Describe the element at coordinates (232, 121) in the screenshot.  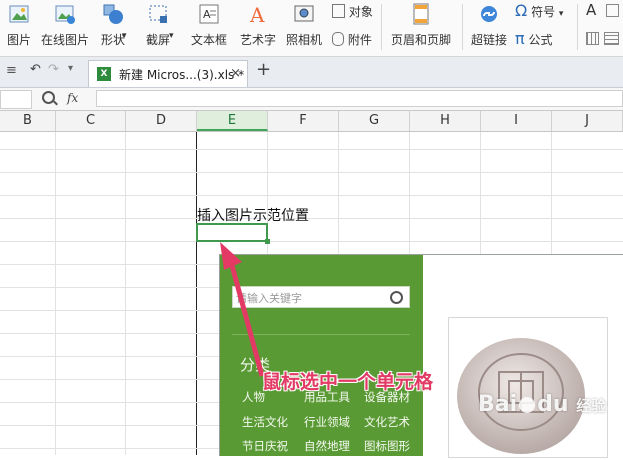
I see `column-header-e: E` at that location.